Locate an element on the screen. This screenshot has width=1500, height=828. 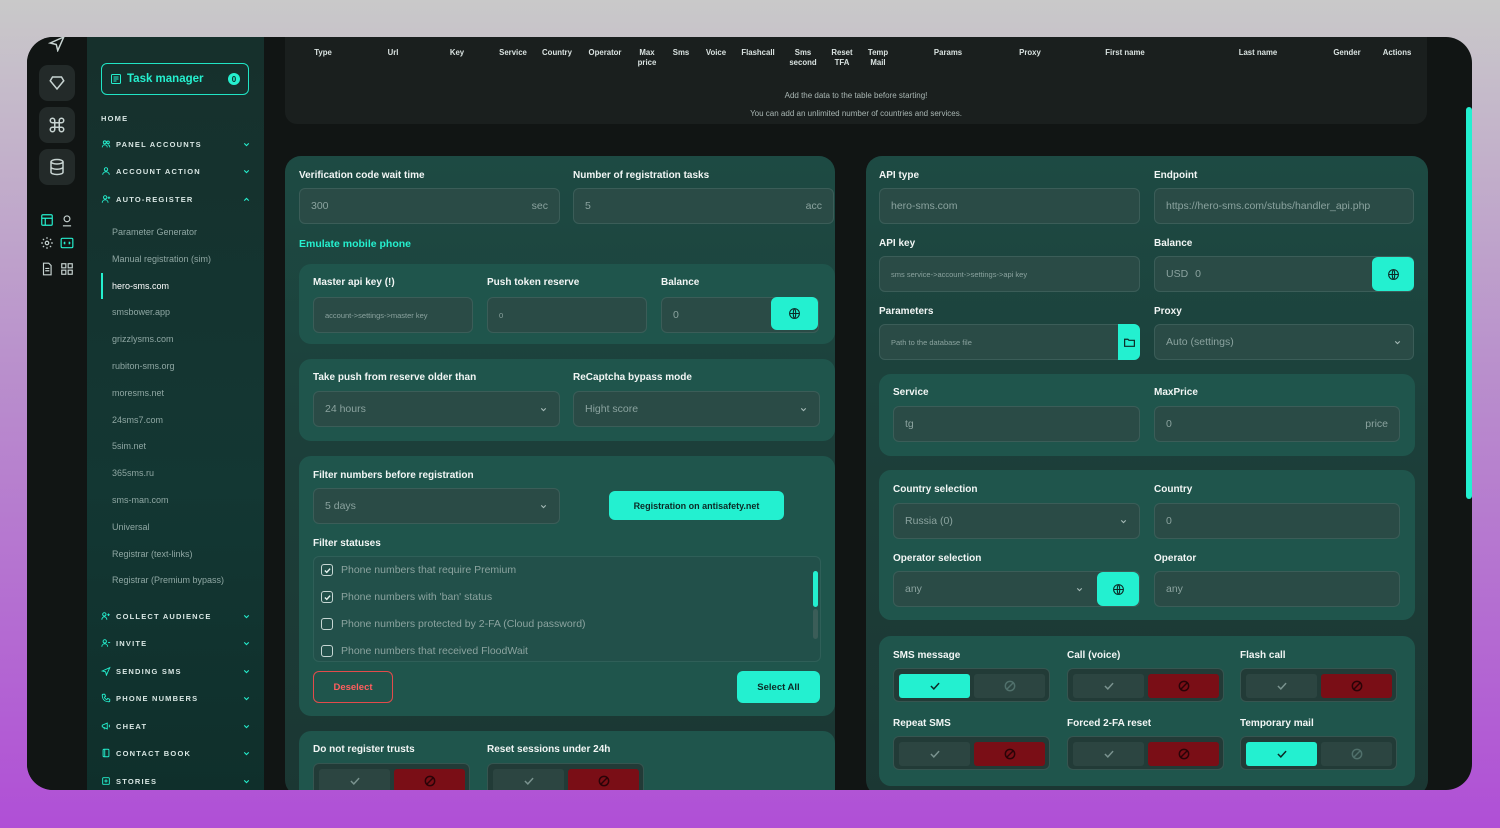
filter-status-item: Phone numbers that received FloodWait is located at coordinates (424, 651).